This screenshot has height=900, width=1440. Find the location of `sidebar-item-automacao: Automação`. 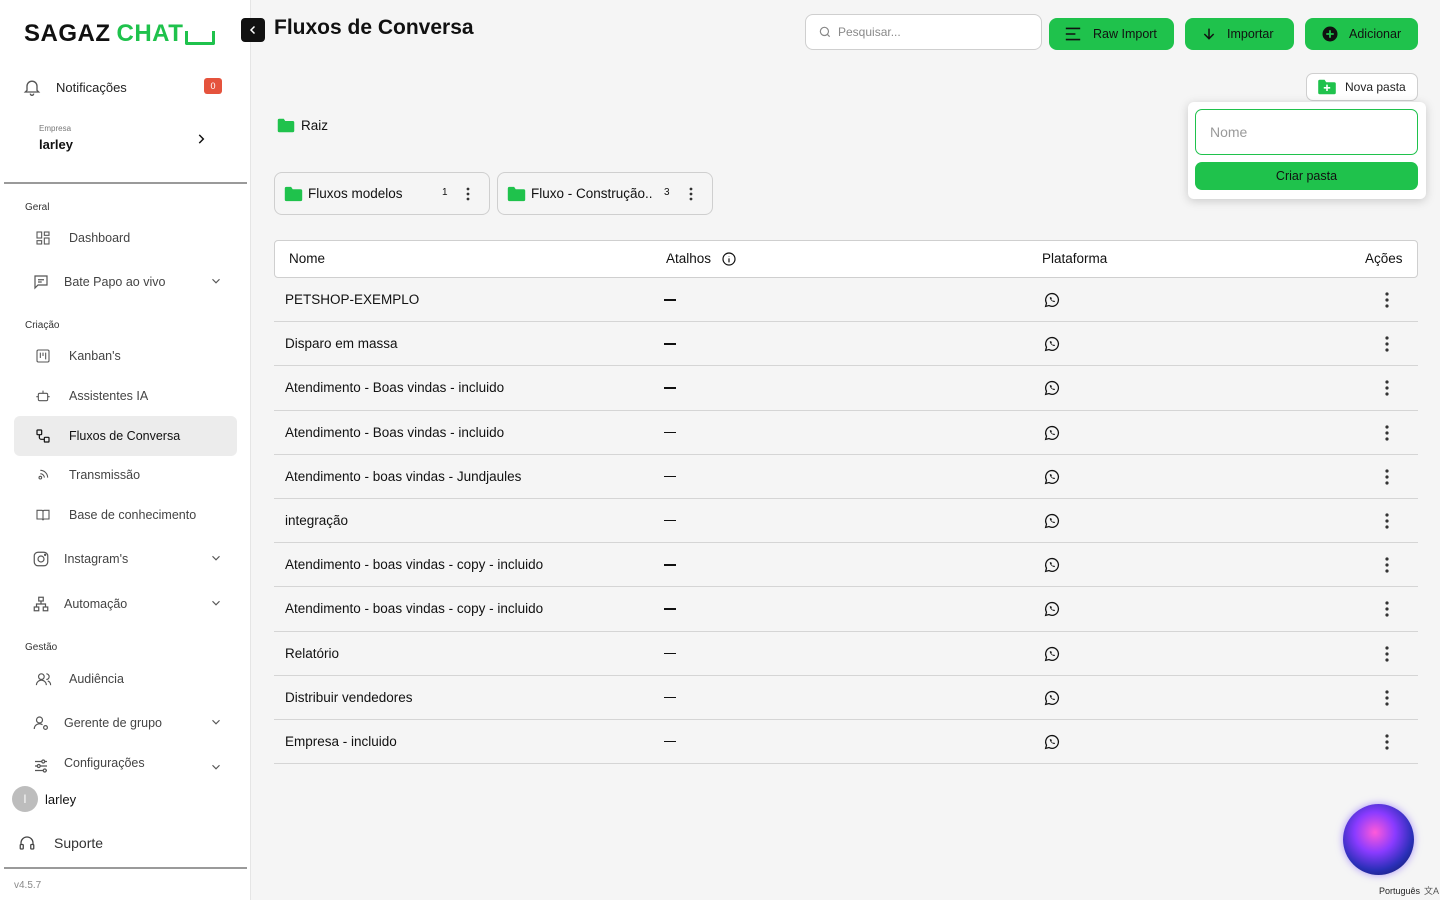

sidebar-item-automacao: Automação is located at coordinates (125, 604).